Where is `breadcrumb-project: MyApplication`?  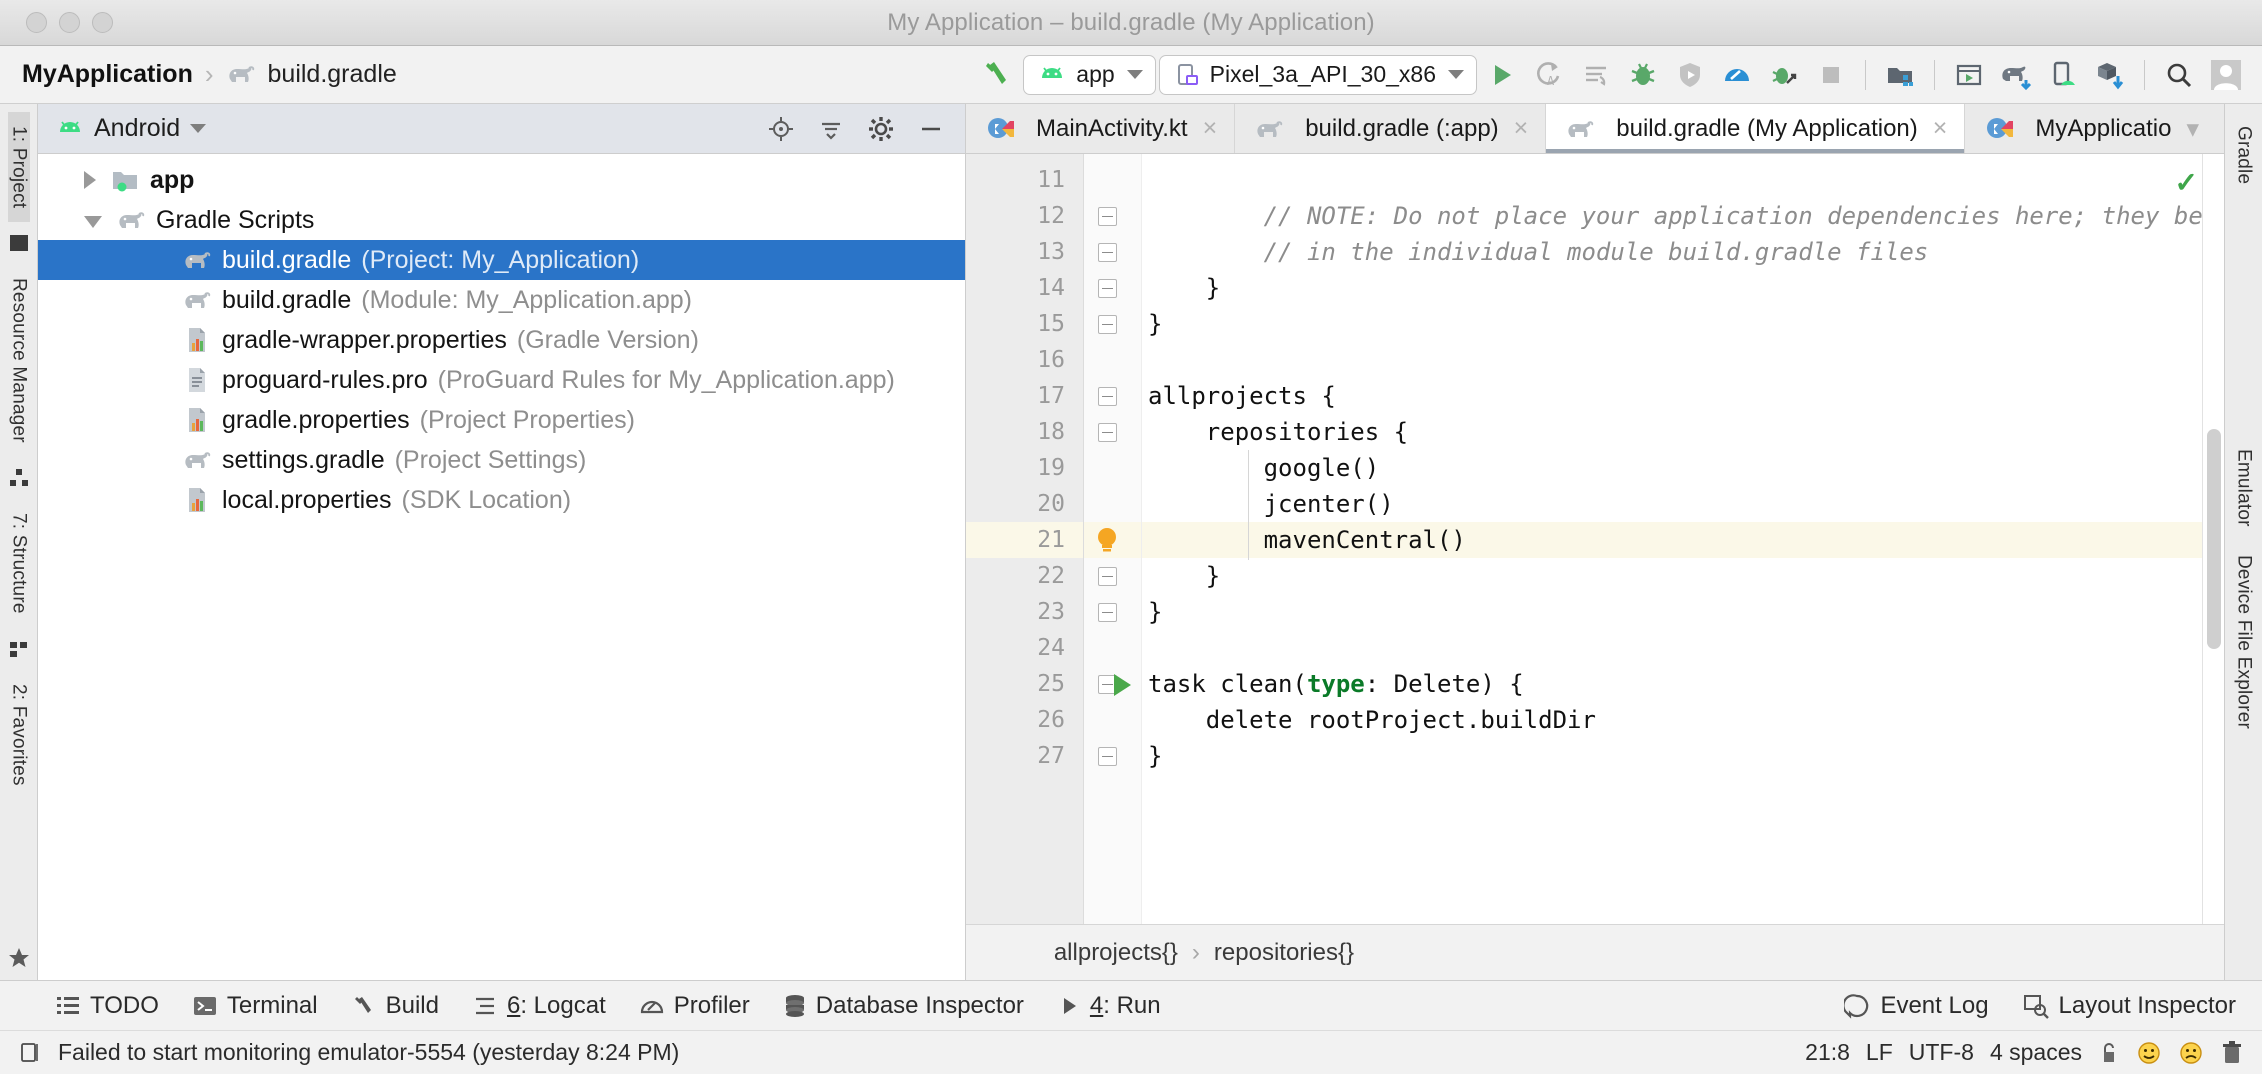
breadcrumb-project: MyApplication is located at coordinates (107, 74).